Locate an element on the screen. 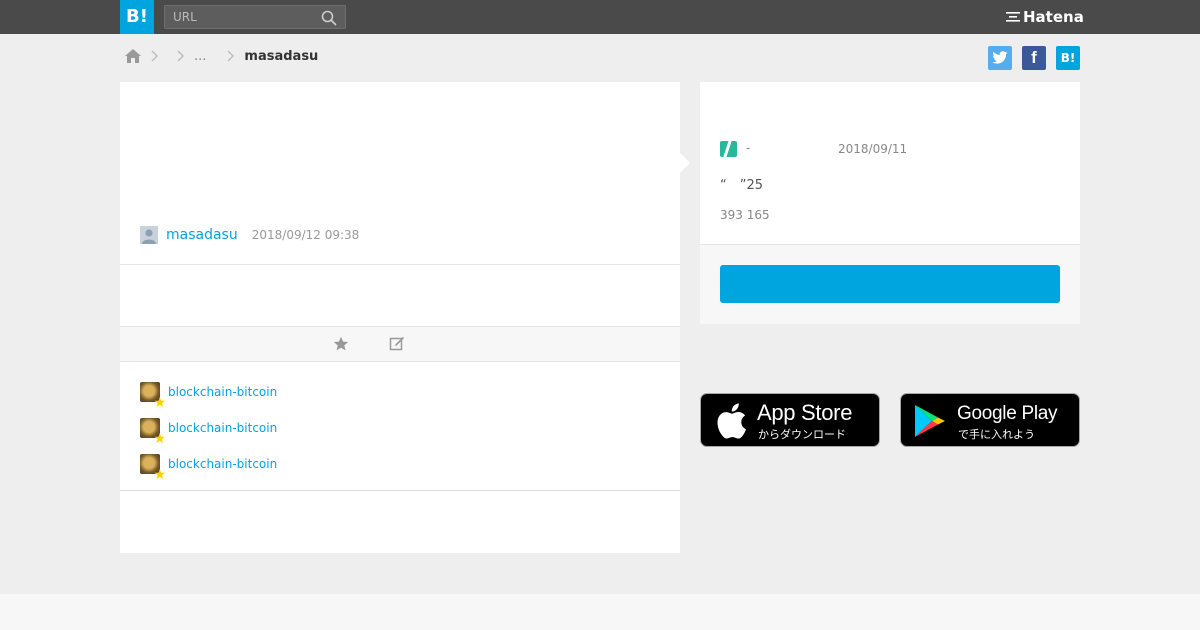 Image resolution: width=1200 pixels, height=630 pixels. home-icon is located at coordinates (133, 56).